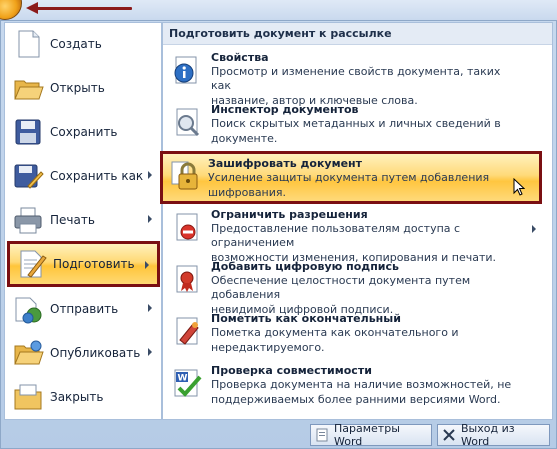 This screenshot has height=449, width=557. Describe the element at coordinates (77, 397) in the screenshot. I see `menu-item-label: Закрыть` at that location.